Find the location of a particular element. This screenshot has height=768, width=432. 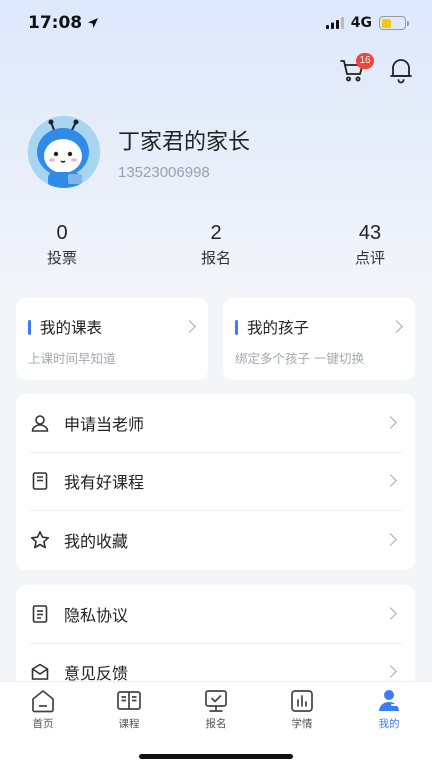

home-indicator is located at coordinates (216, 756).